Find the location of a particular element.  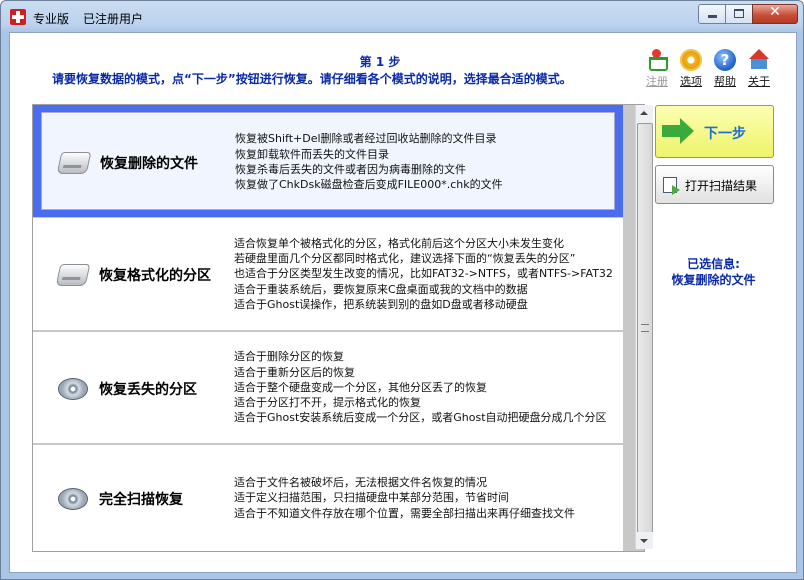

open-scan-results-label: 打开扫描结果 is located at coordinates (721, 186).